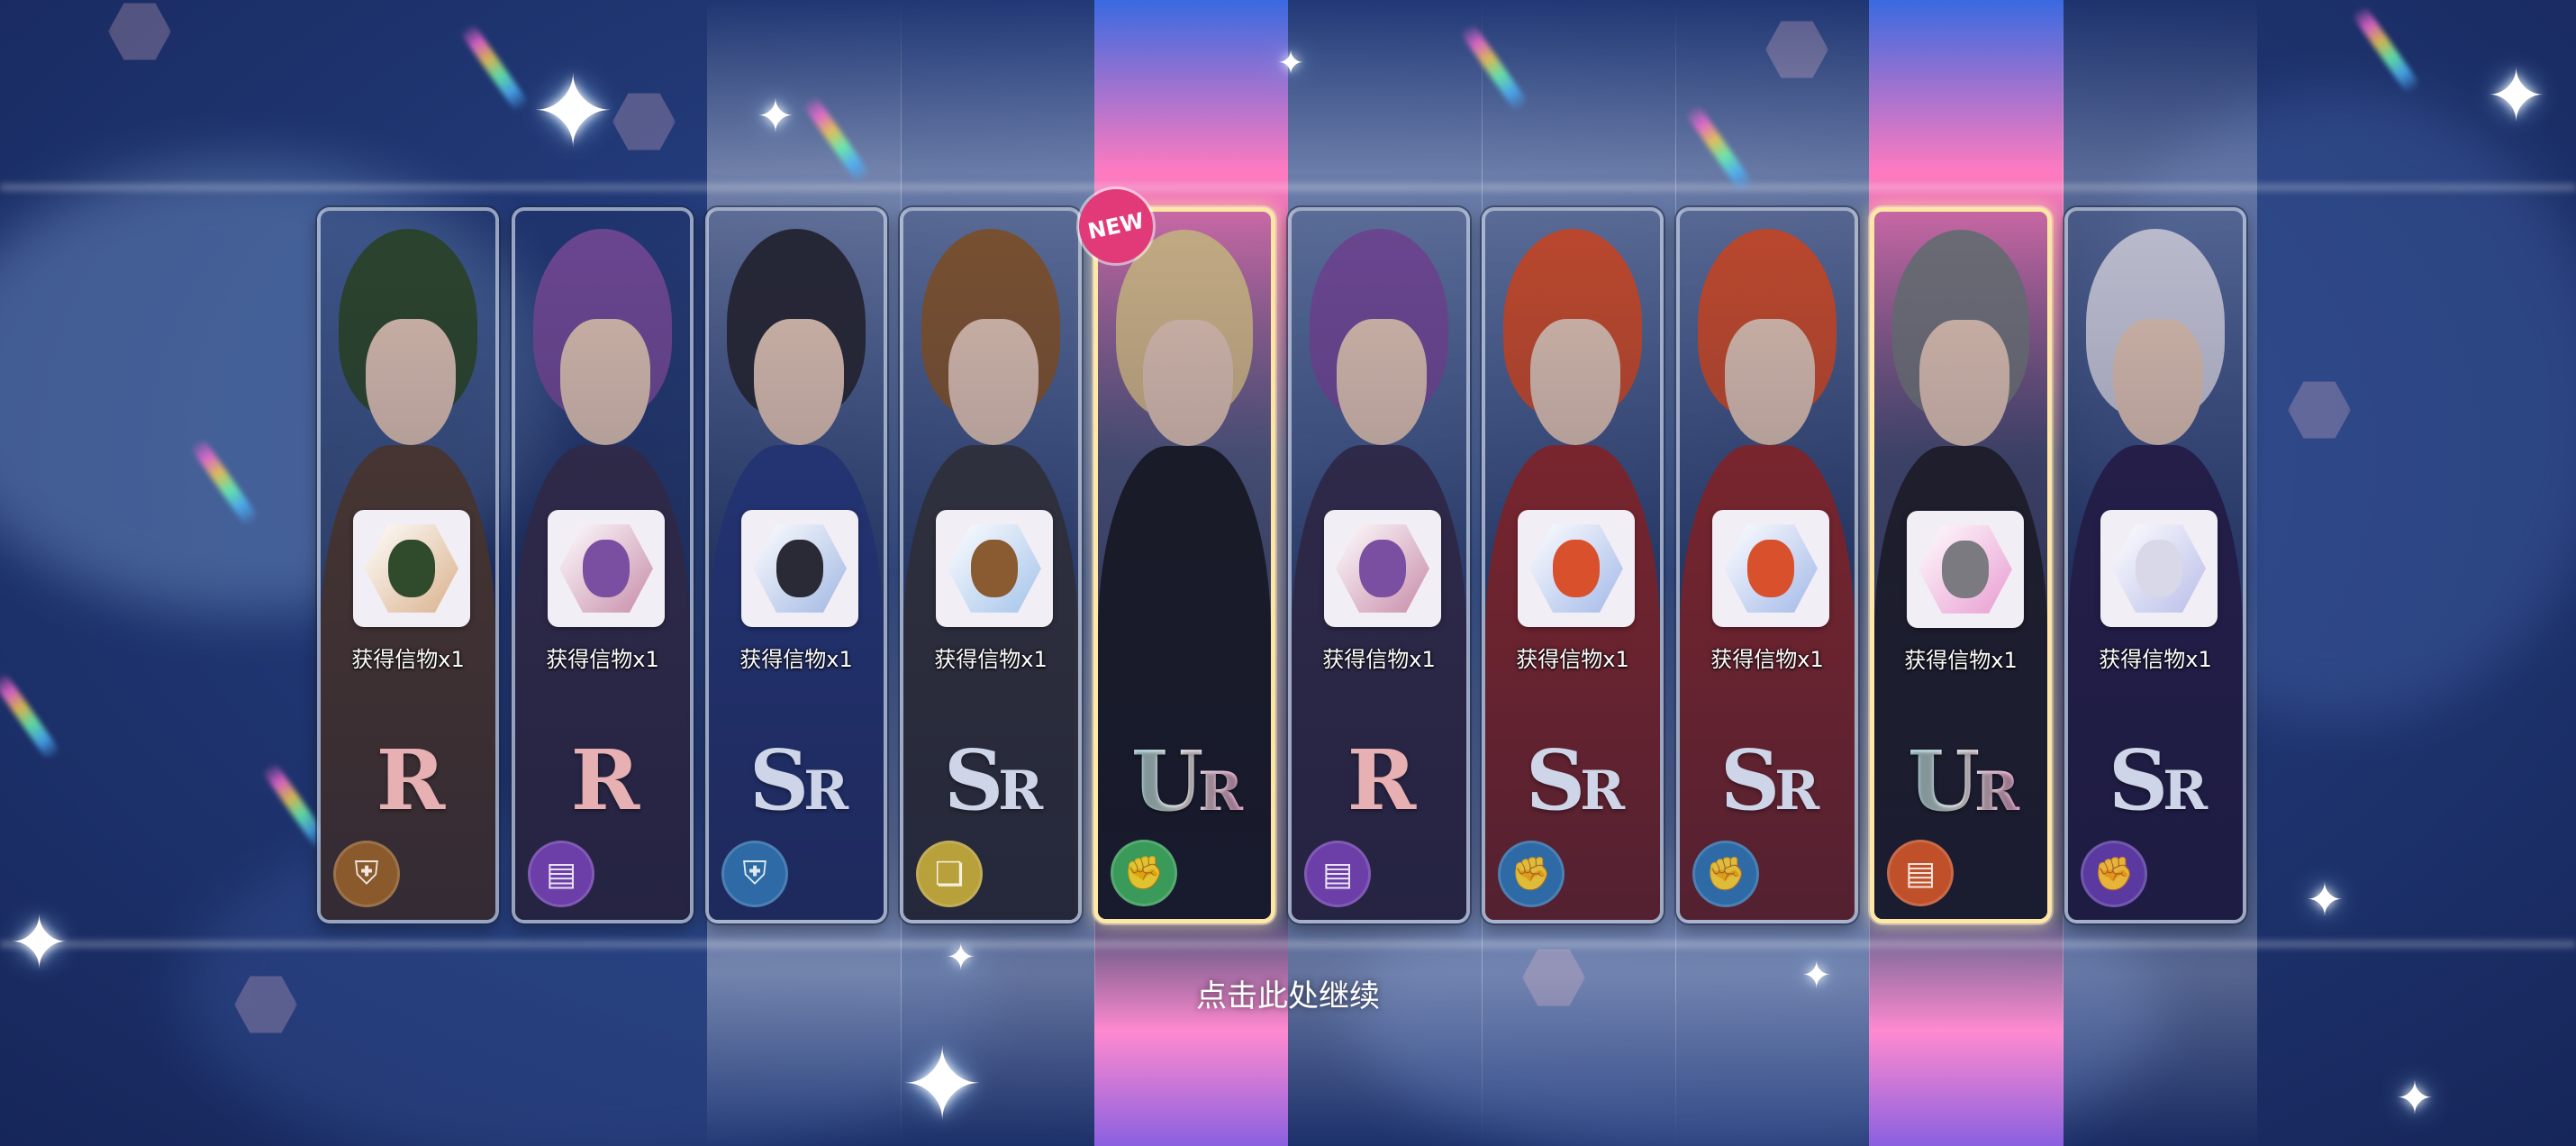  I want to click on character-card: 获得信物x1 SR ❏, so click(991, 565).